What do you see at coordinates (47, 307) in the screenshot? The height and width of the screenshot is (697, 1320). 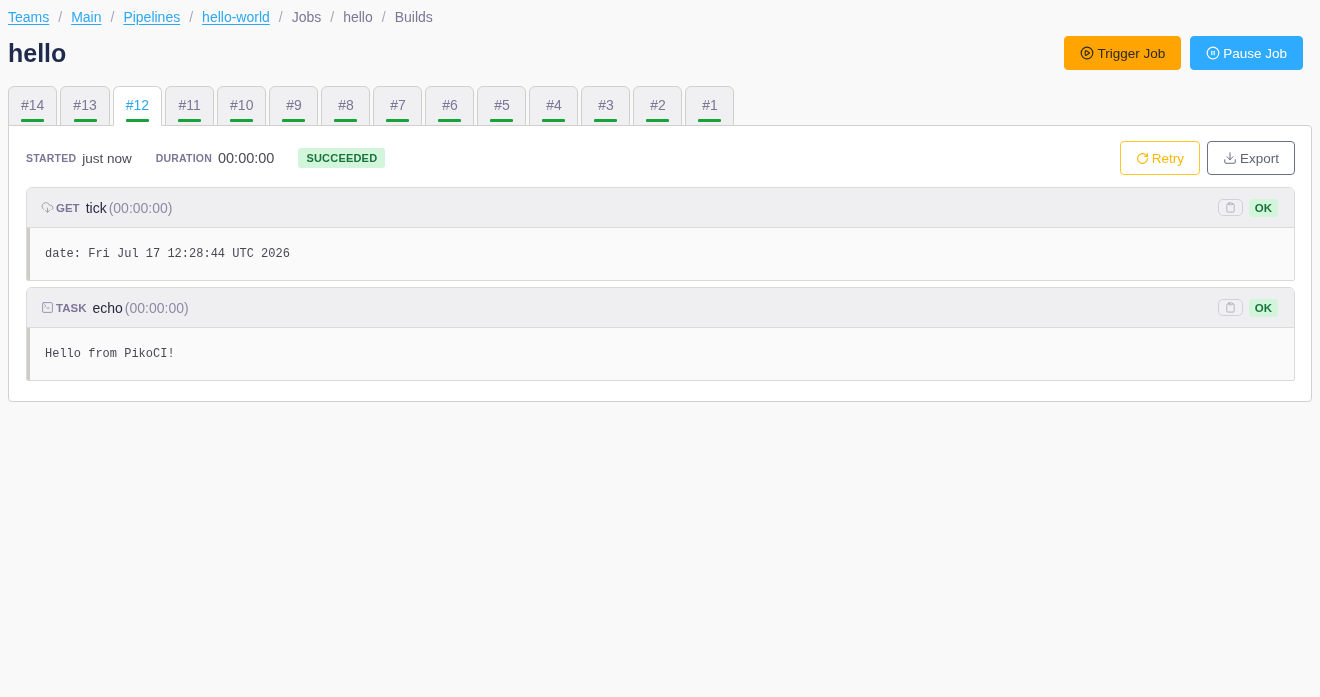 I see `terminal-icon` at bounding box center [47, 307].